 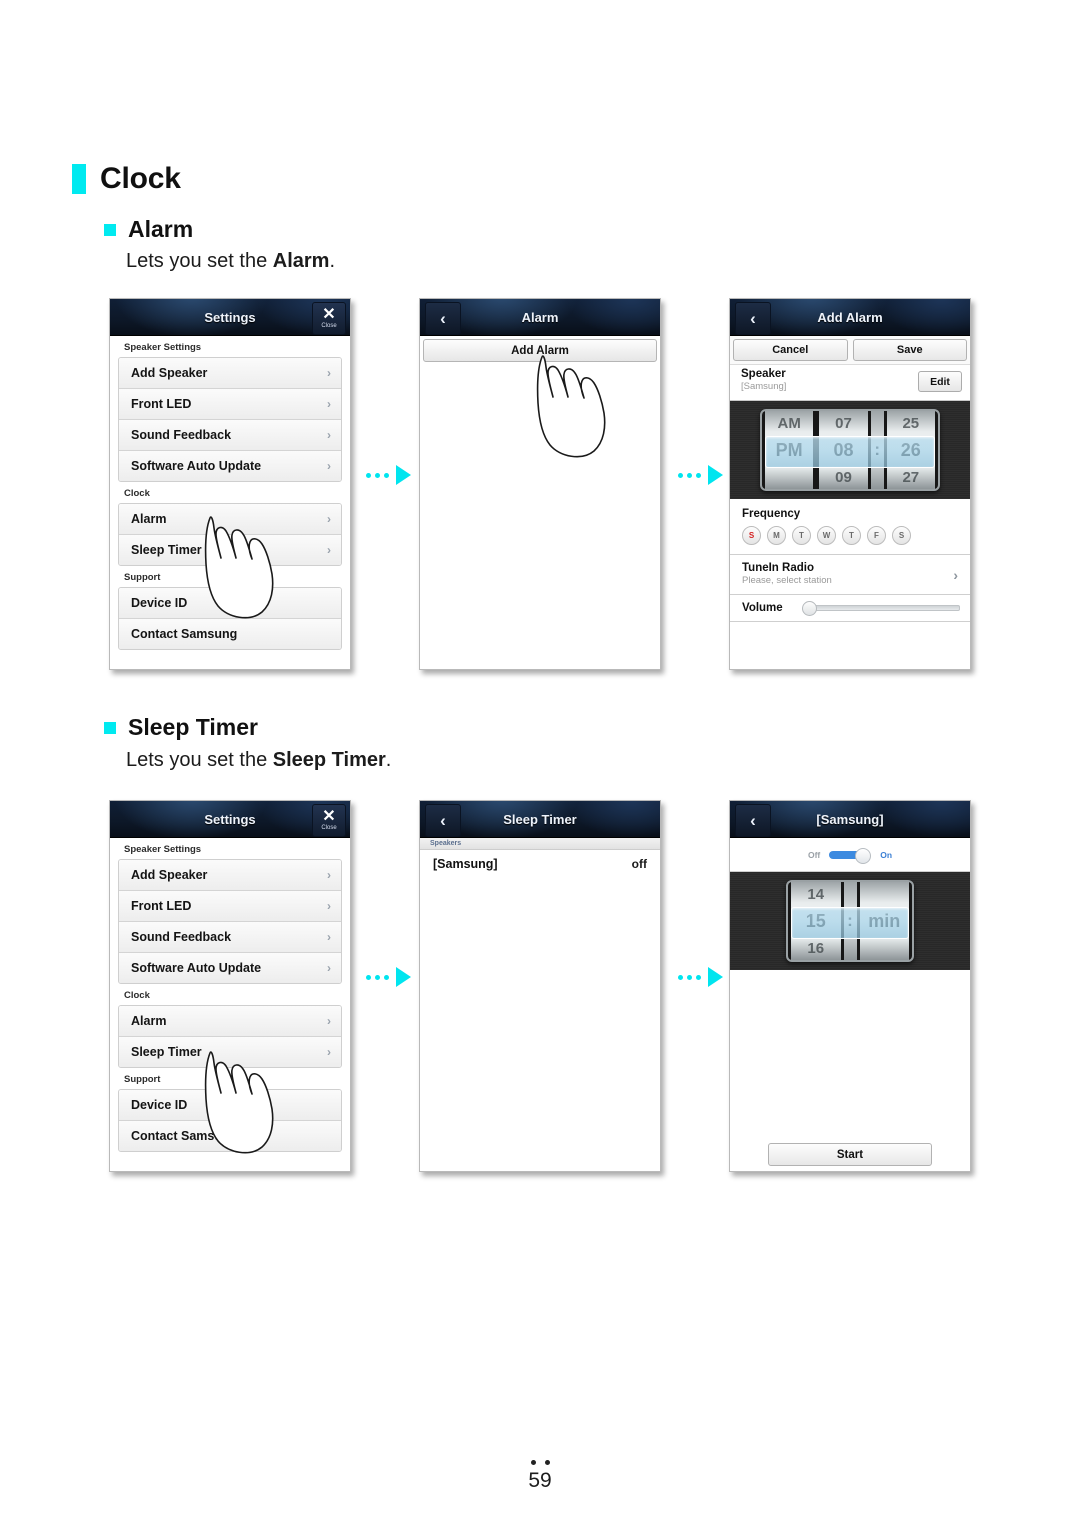 I want to click on meridiem-below, so click(x=789, y=477).